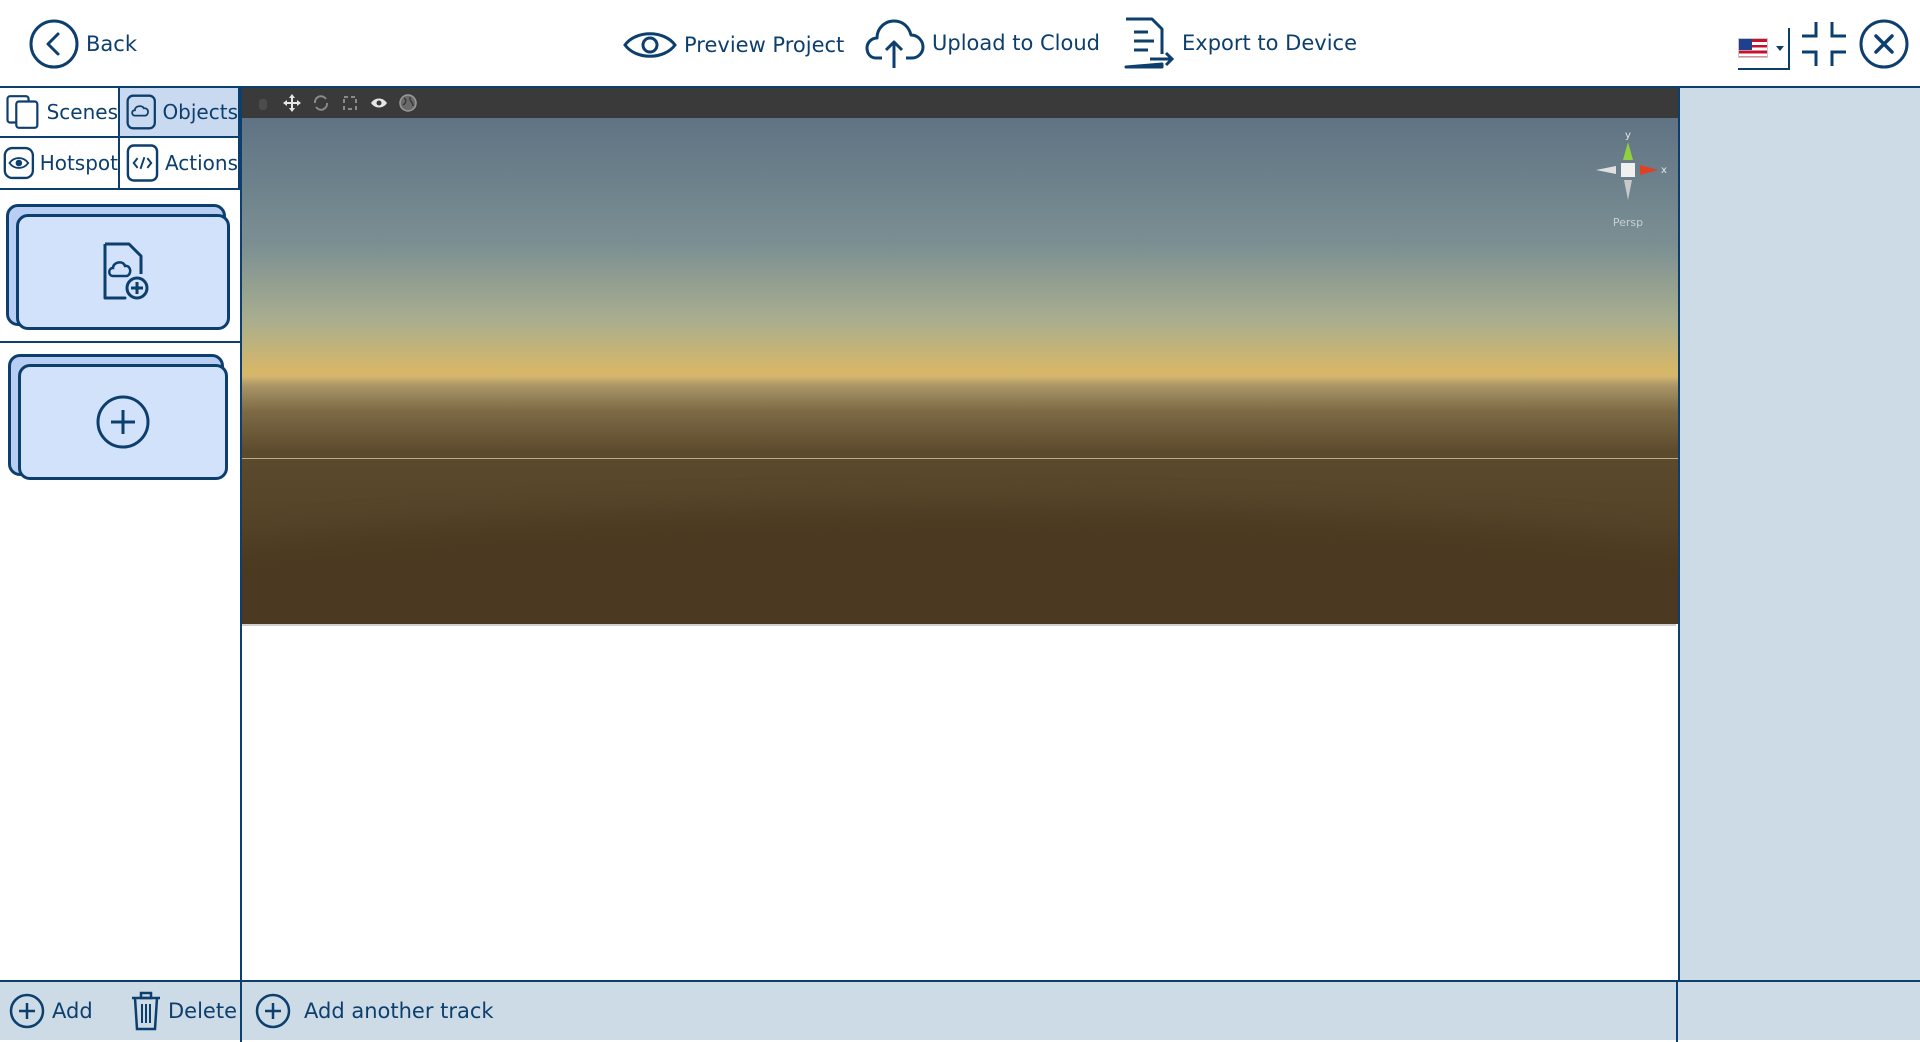 This screenshot has height=1042, width=1920. What do you see at coordinates (78, 163) in the screenshot?
I see `tab-hotspot-label: Hotspot` at bounding box center [78, 163].